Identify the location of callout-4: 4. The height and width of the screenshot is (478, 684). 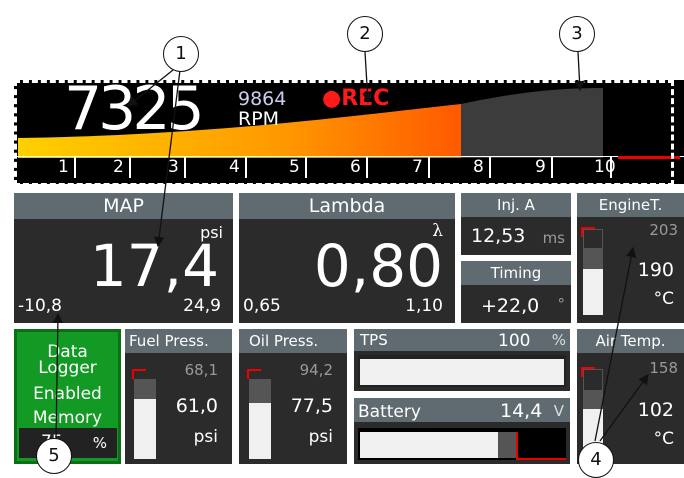
(596, 460).